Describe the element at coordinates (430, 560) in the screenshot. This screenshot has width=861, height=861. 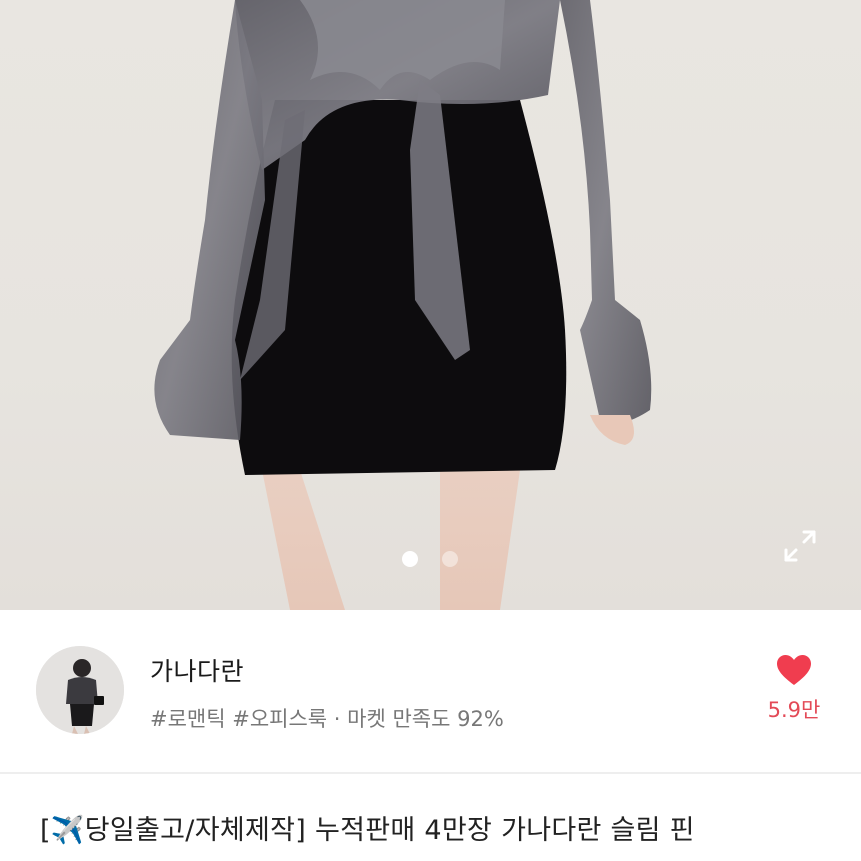
I see `carousel-indicator` at that location.